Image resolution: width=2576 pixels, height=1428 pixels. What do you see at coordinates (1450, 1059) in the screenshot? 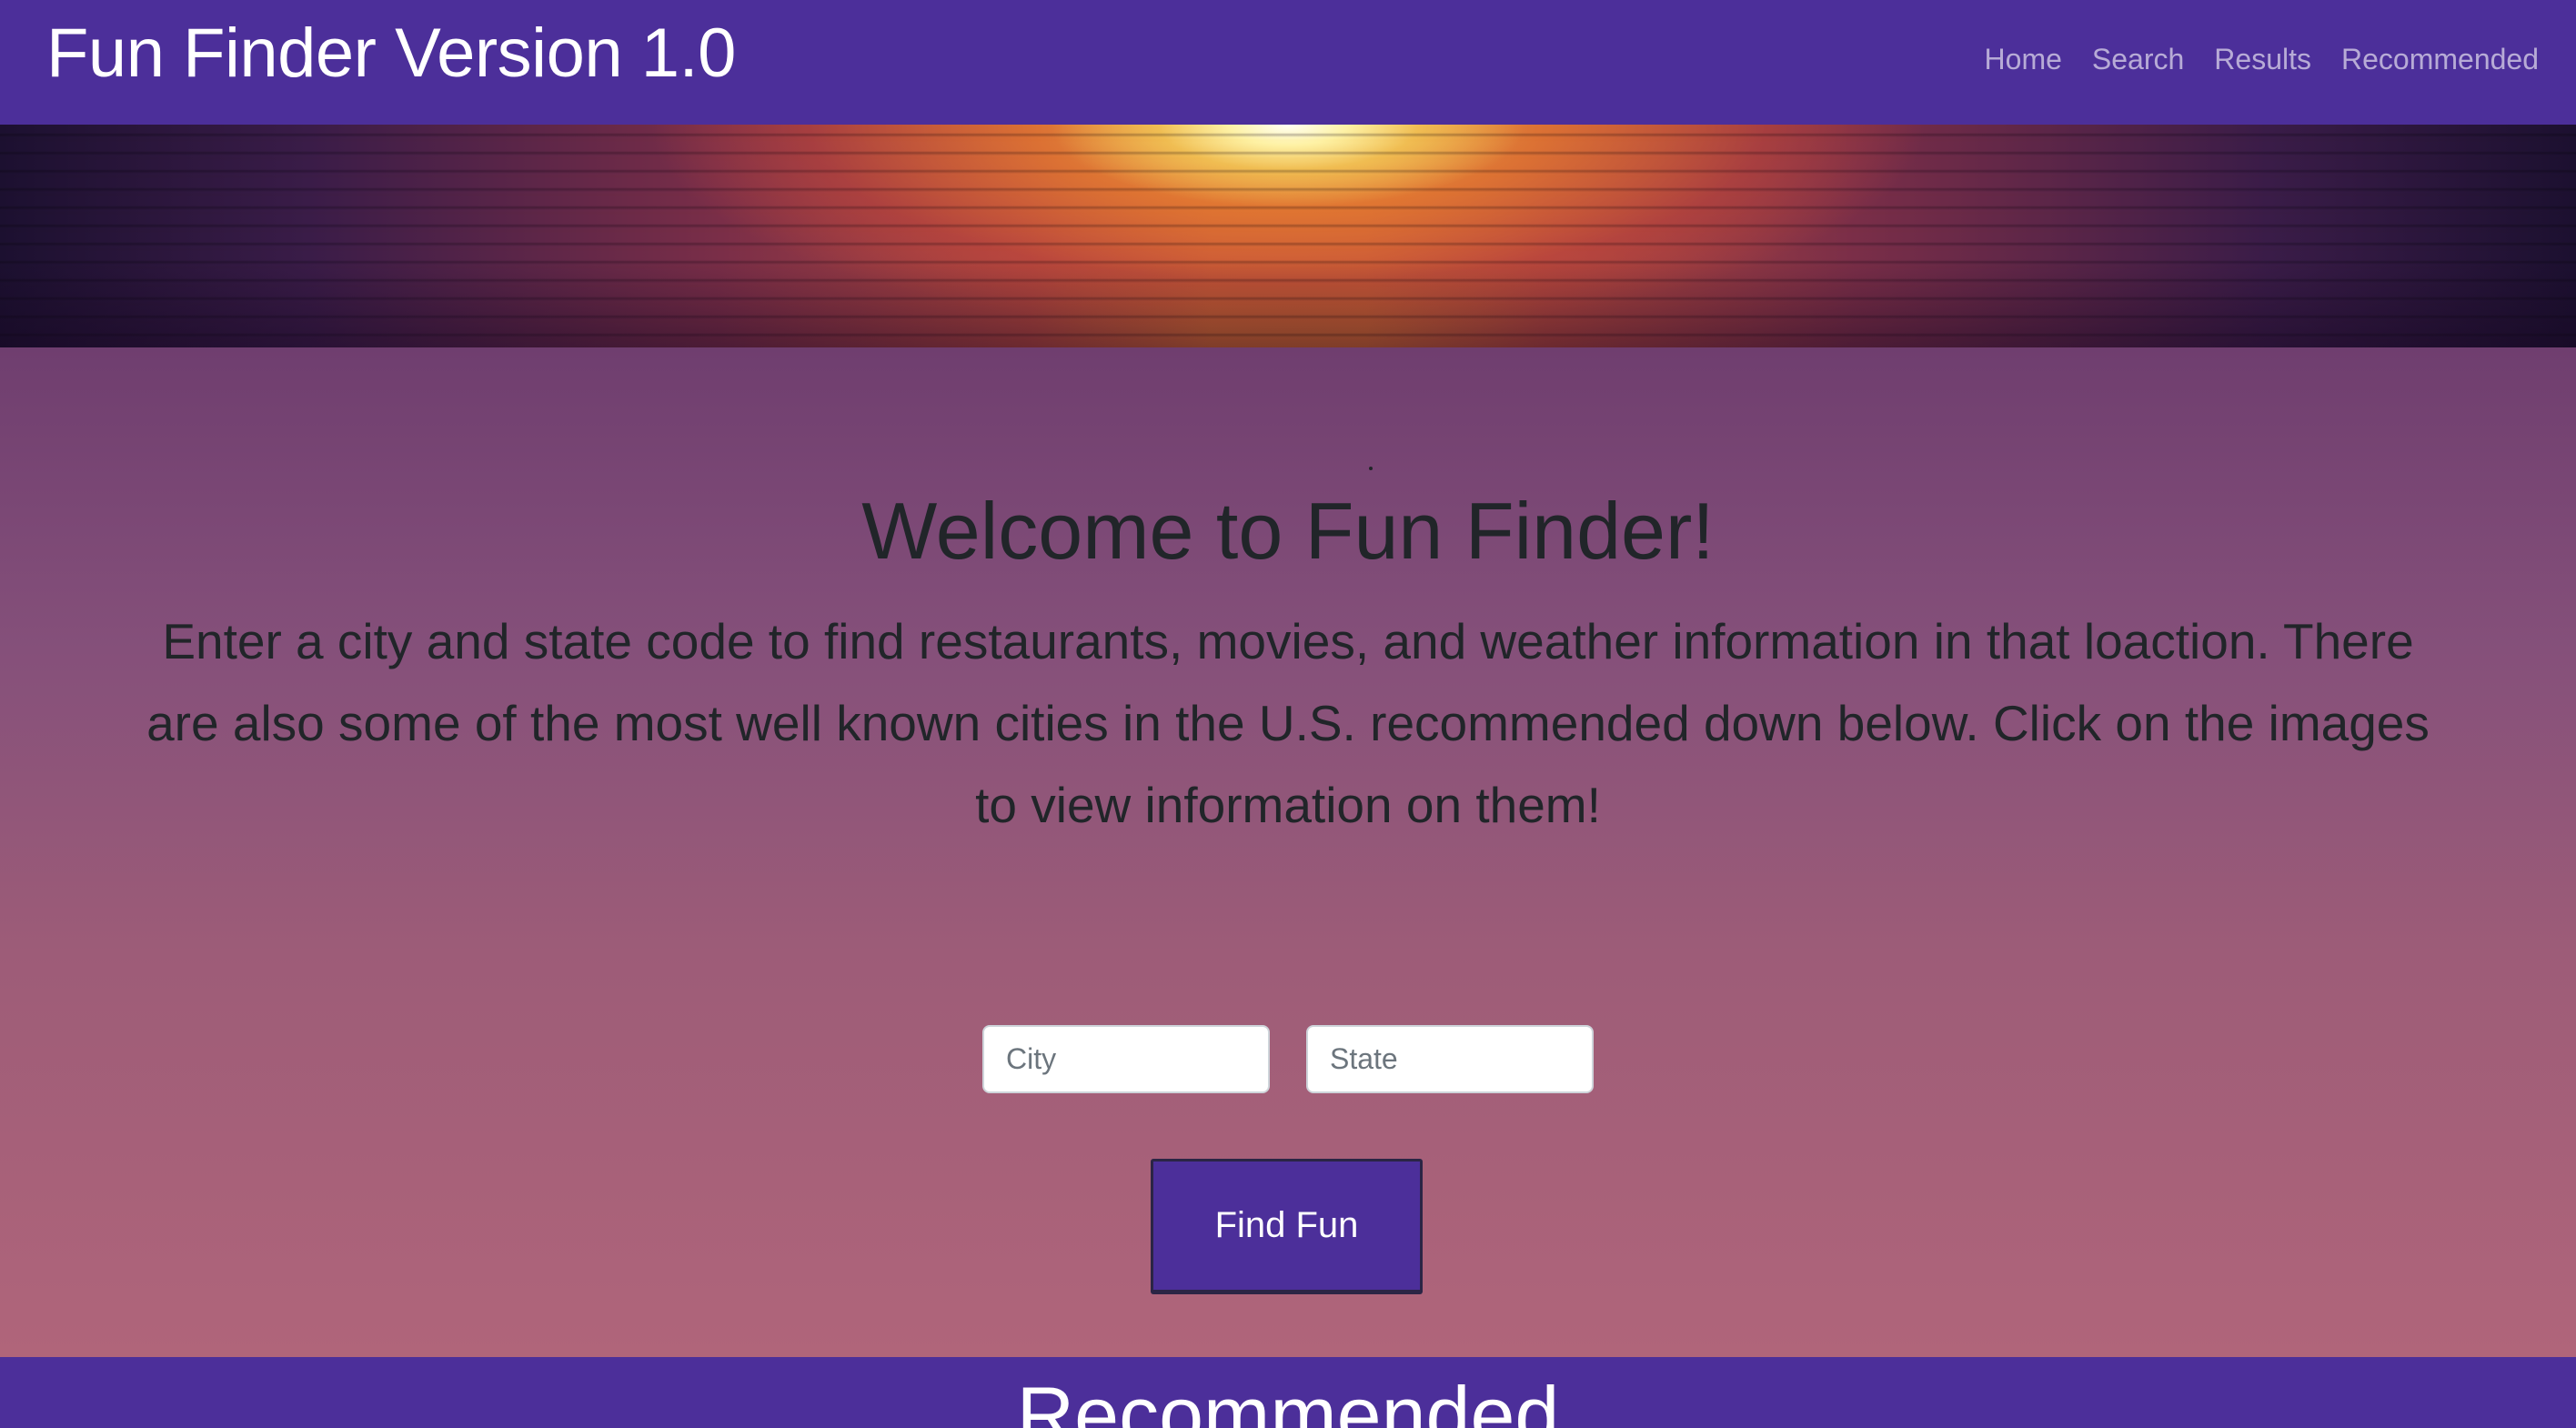
I see `state-input` at bounding box center [1450, 1059].